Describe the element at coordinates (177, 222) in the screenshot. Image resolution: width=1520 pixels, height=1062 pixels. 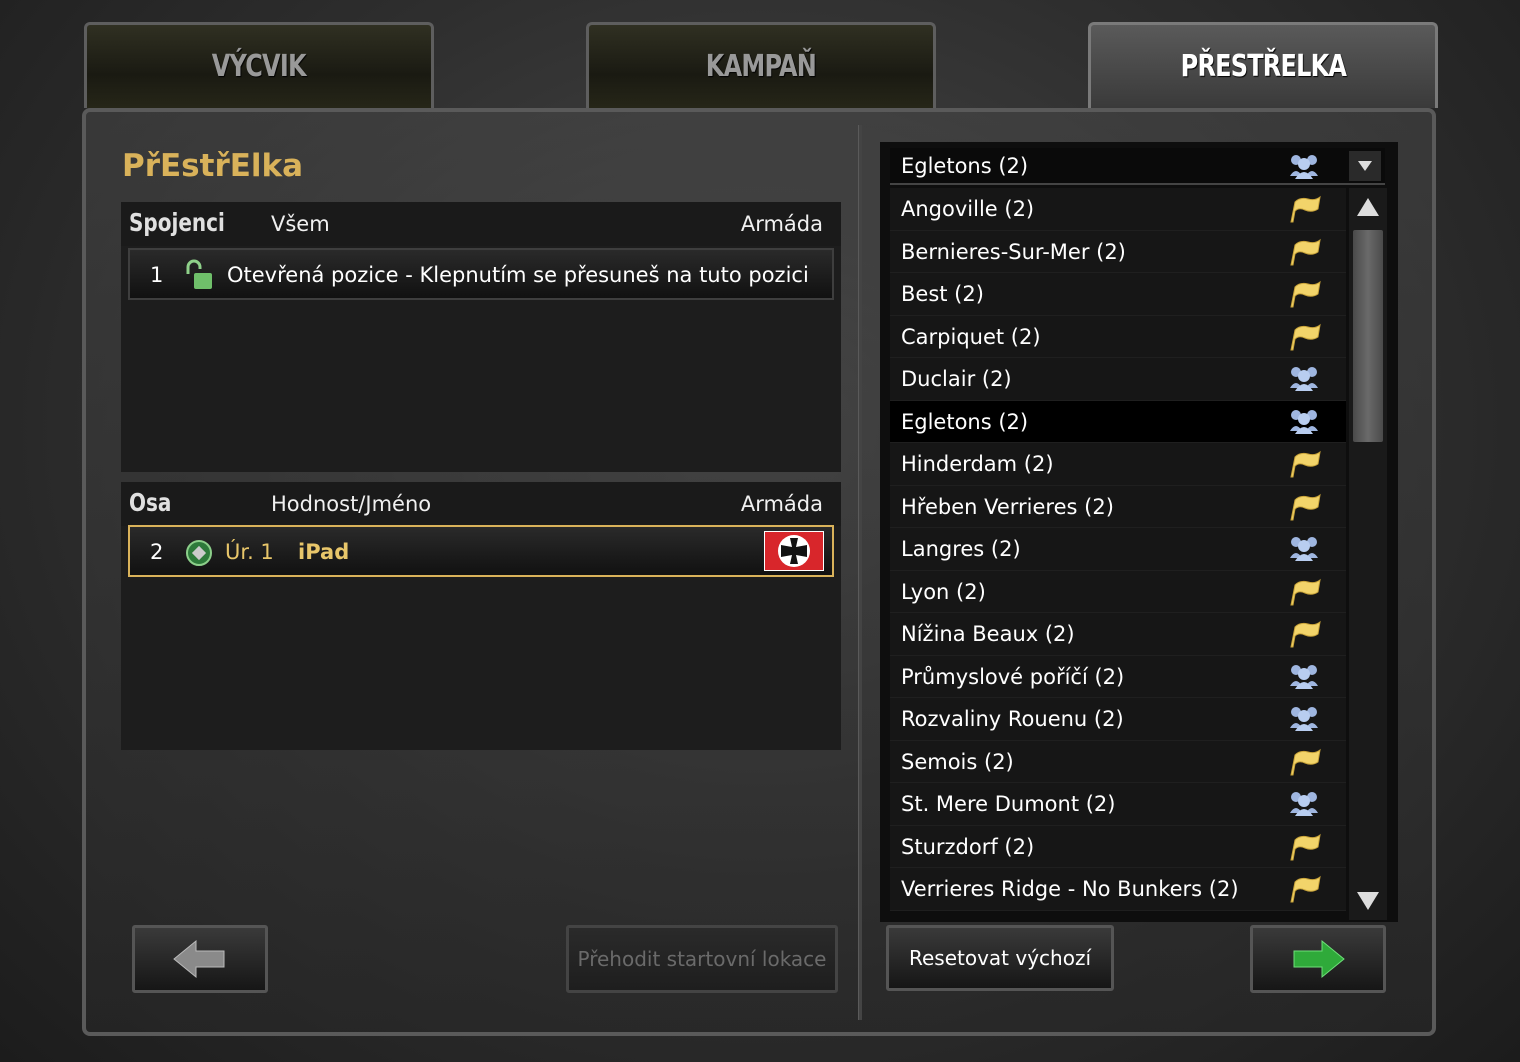
I see `allies-side-label: Spojenci` at that location.